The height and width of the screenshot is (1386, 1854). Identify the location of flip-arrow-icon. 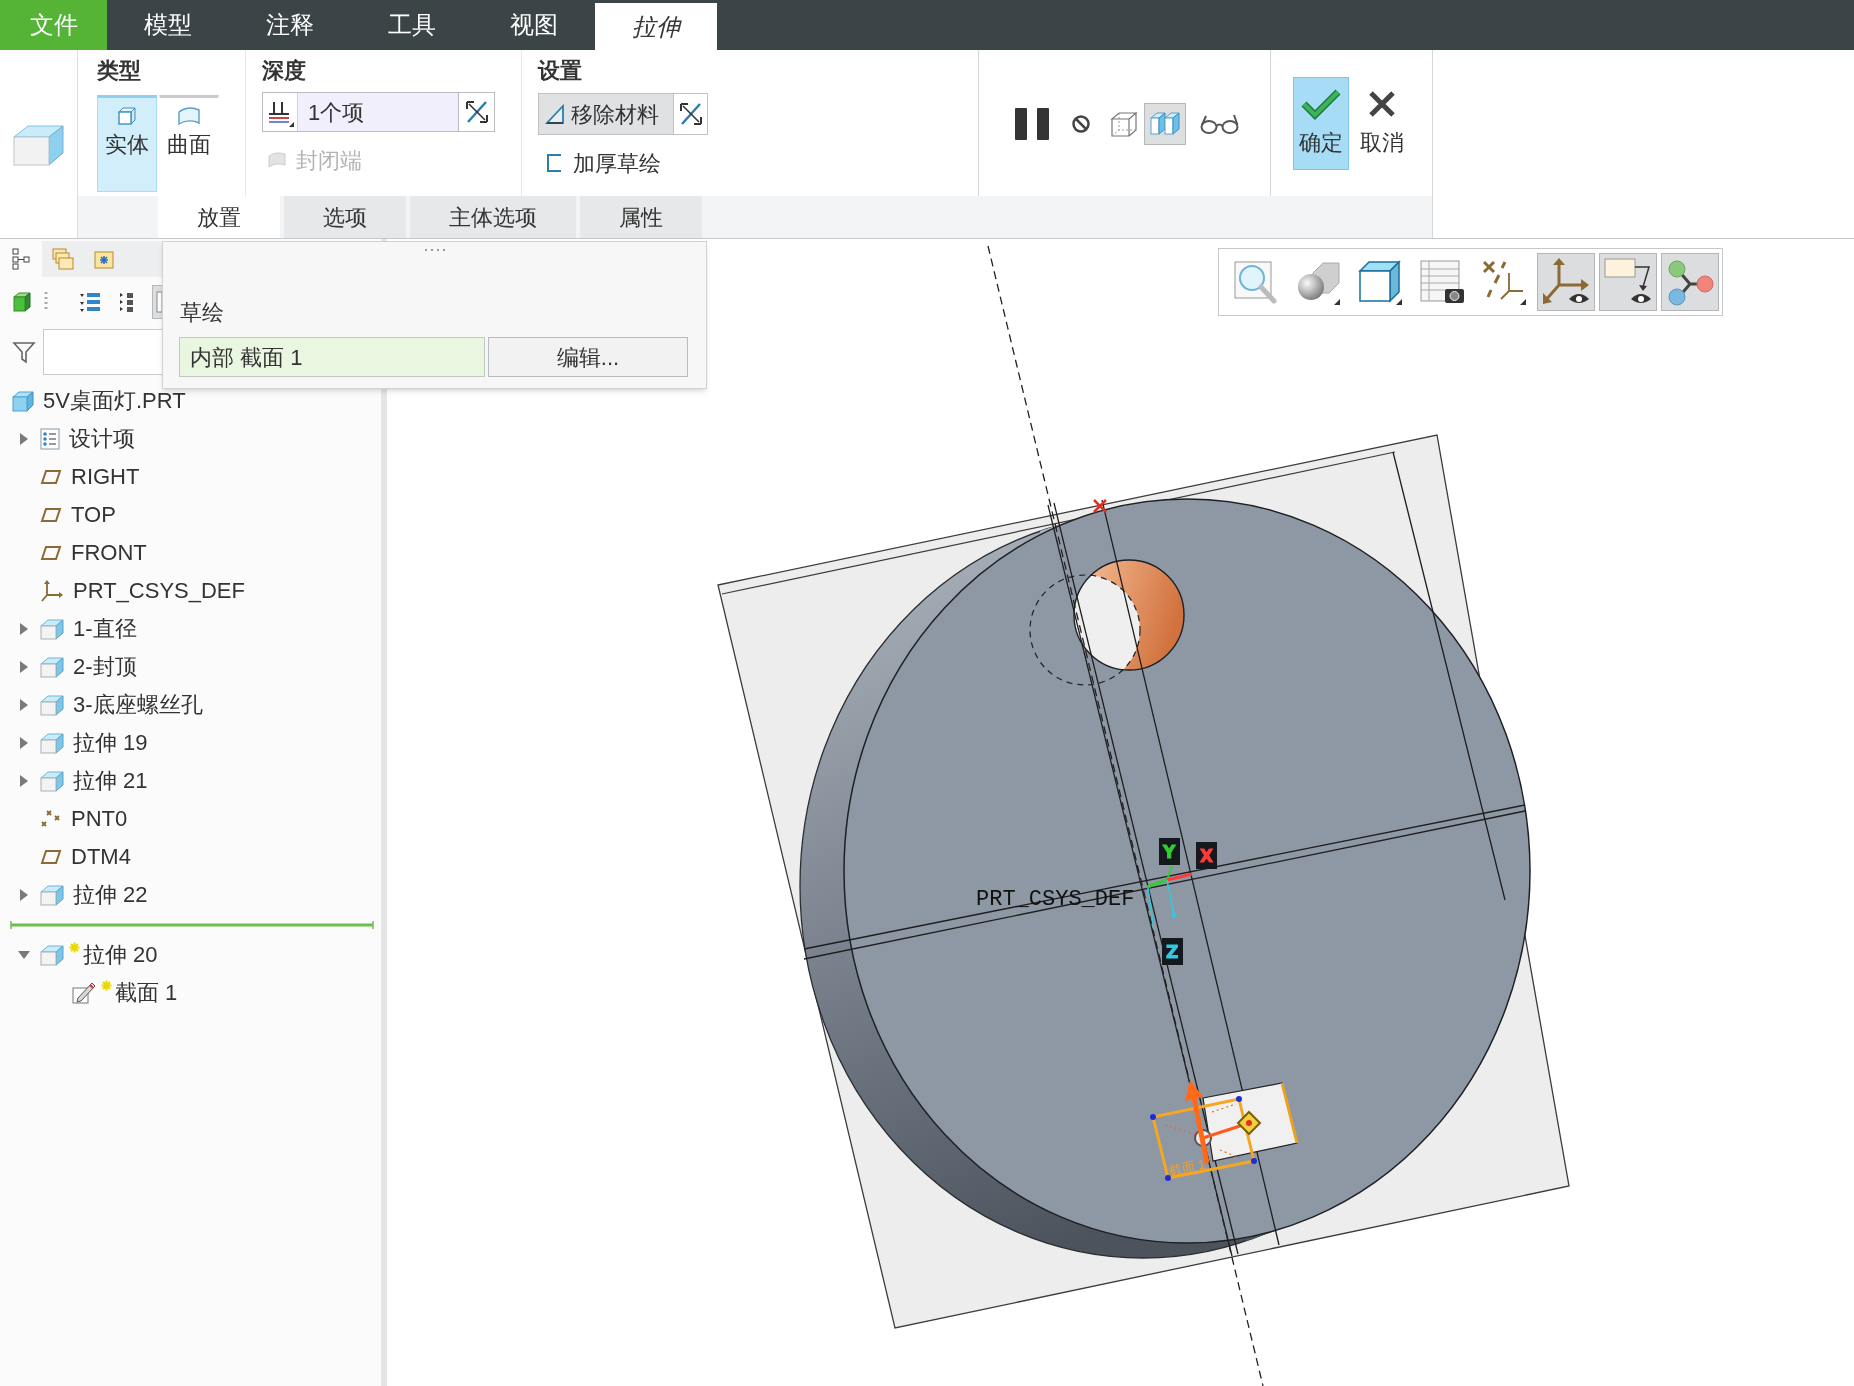
(690, 114).